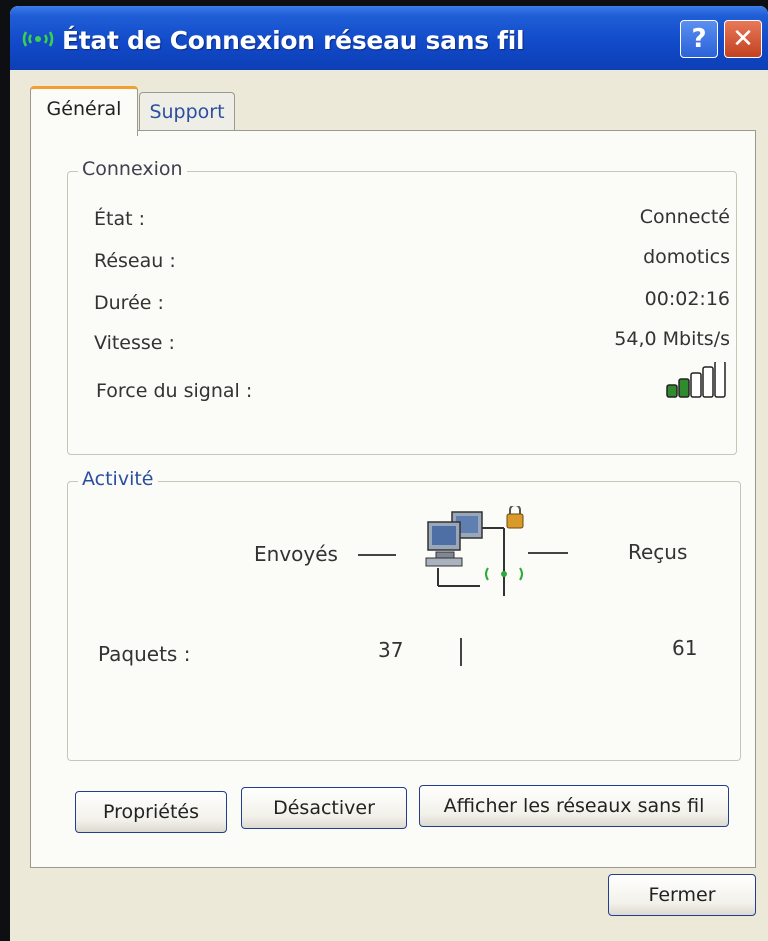 The image size is (768, 941). I want to click on speed-label: Vitesse :, so click(134, 343).